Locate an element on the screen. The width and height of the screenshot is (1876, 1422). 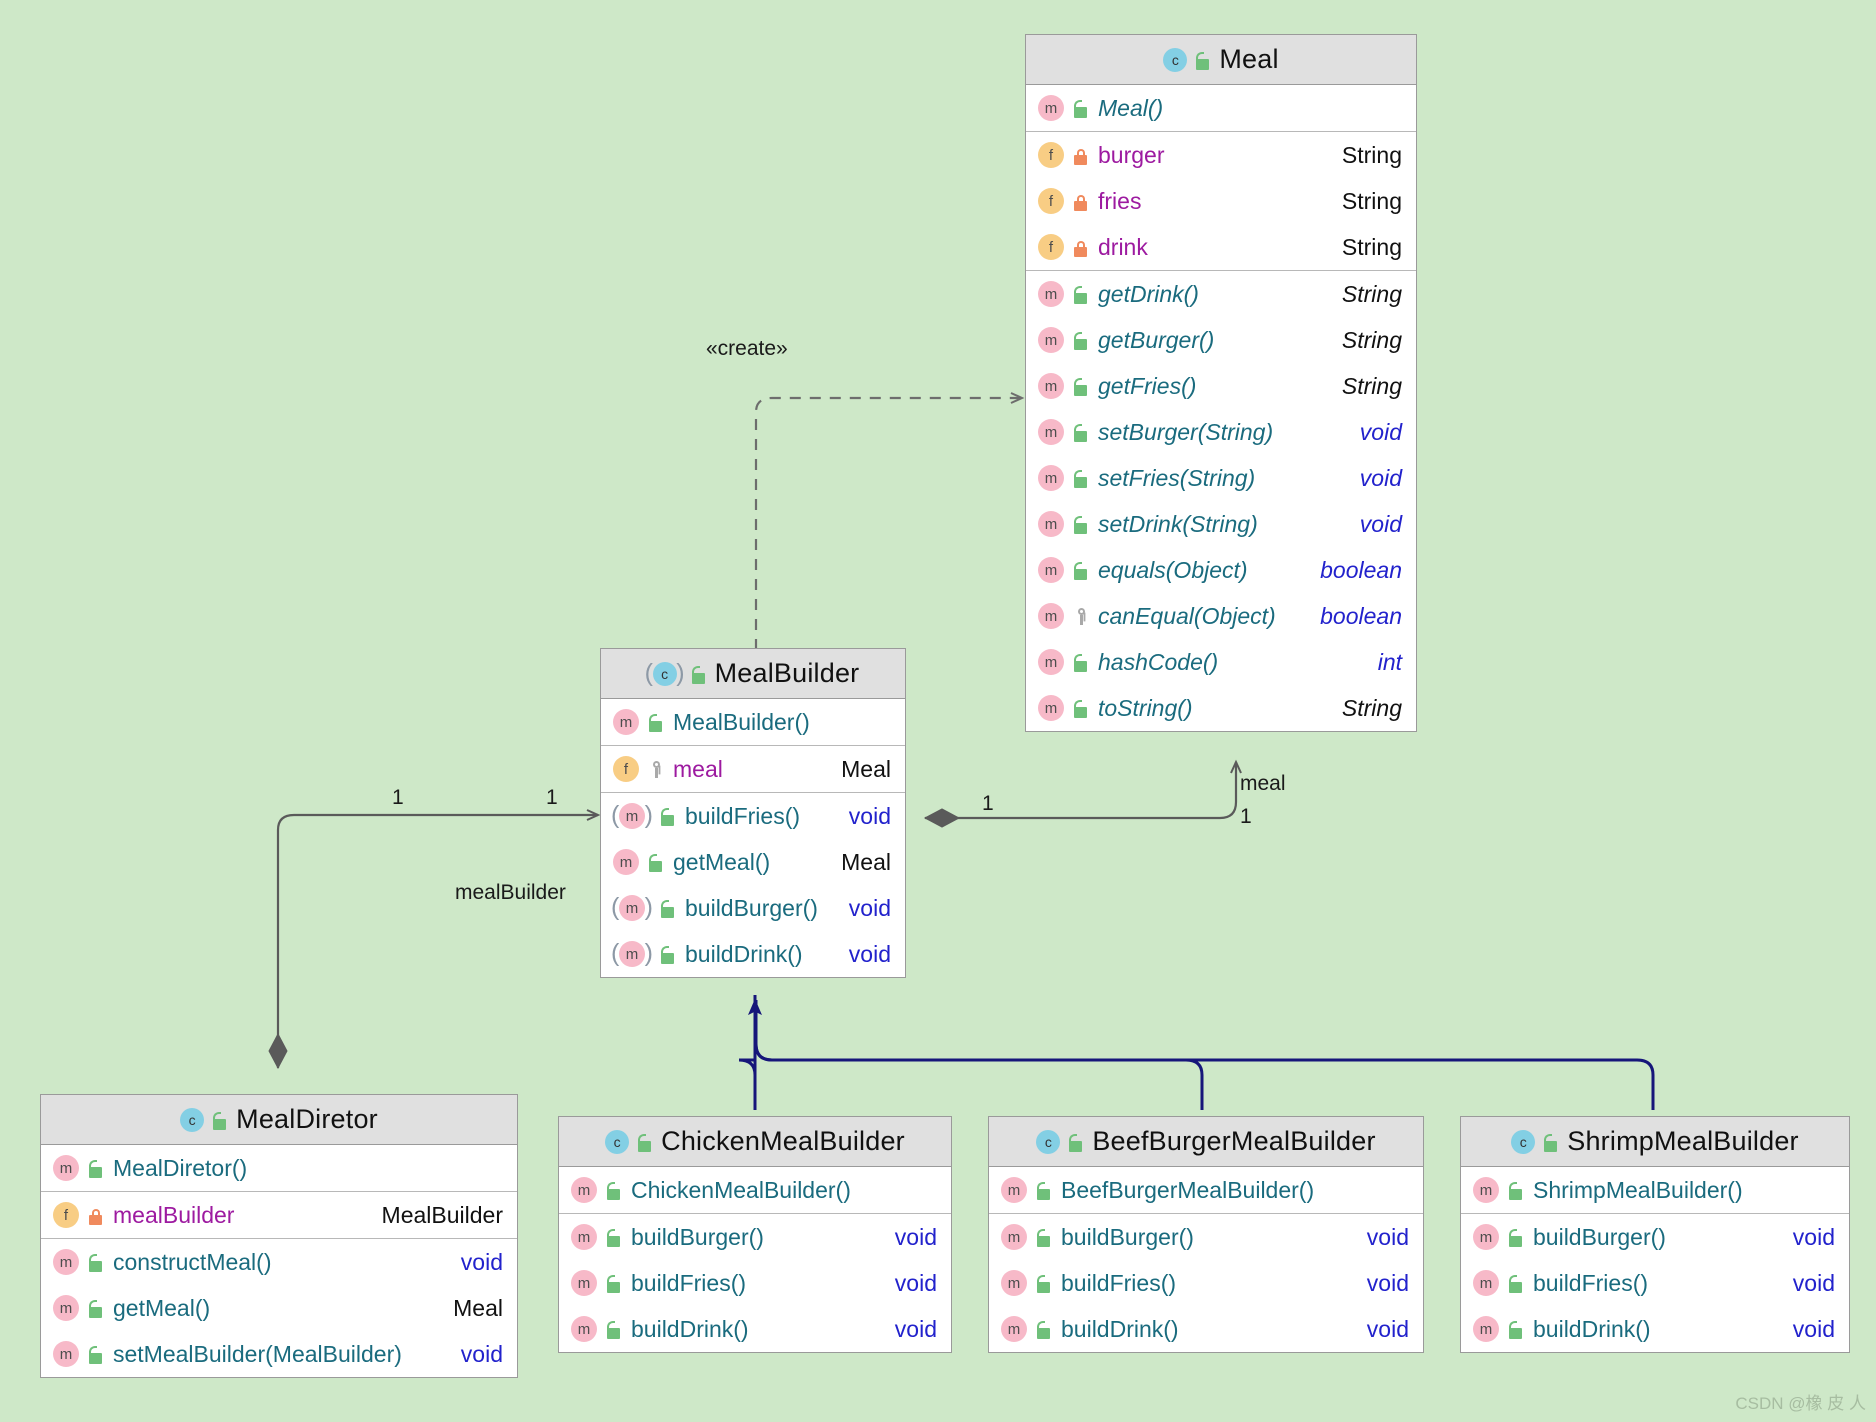
abstract-method-icon: m is located at coordinates (632, 954).